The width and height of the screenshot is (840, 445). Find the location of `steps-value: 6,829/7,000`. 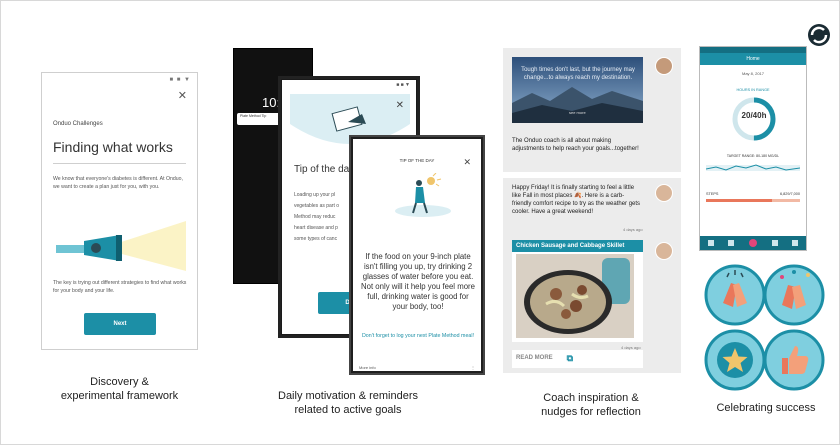

steps-value: 6,829/7,000 is located at coordinates (789, 194).